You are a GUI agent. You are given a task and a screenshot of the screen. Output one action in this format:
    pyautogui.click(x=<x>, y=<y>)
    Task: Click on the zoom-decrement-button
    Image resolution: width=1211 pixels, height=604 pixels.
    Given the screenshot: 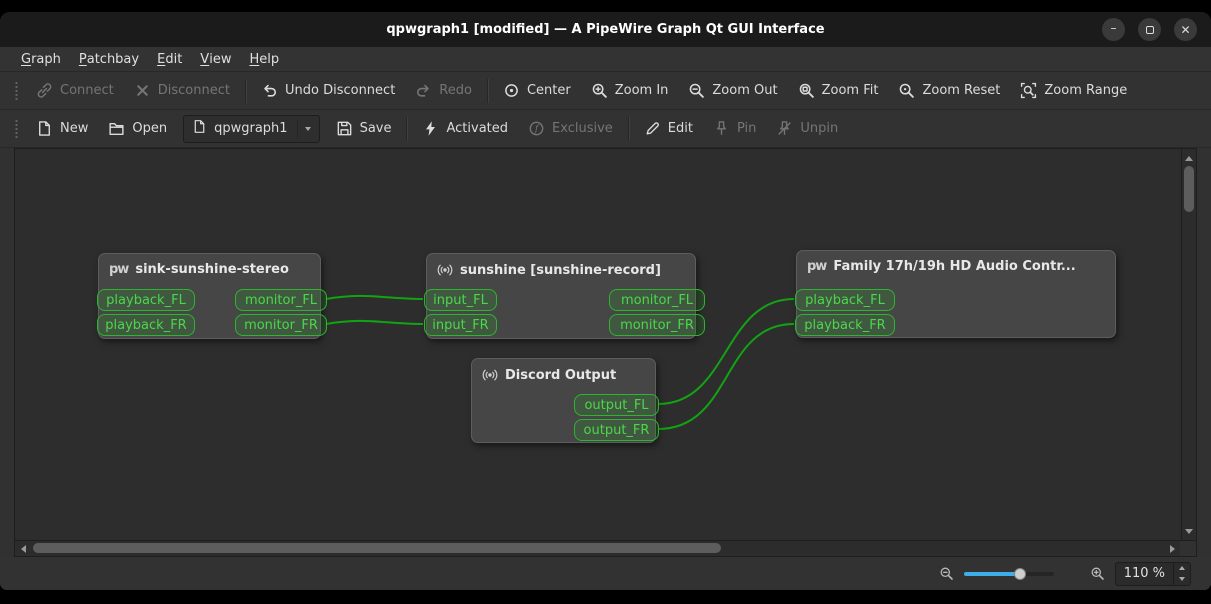 What is the action you would take?
    pyautogui.click(x=1182, y=579)
    